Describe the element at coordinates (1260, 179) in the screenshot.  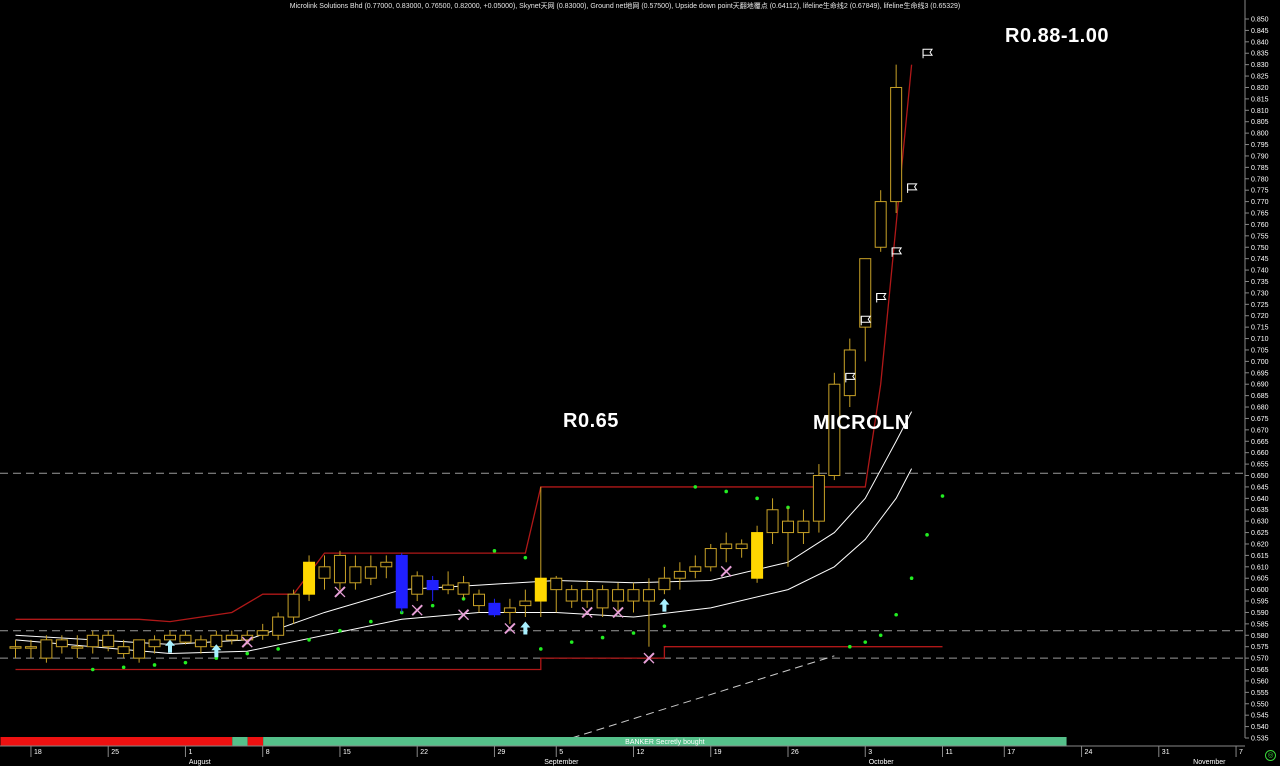
I see `price-tick-label: 0.780` at that location.